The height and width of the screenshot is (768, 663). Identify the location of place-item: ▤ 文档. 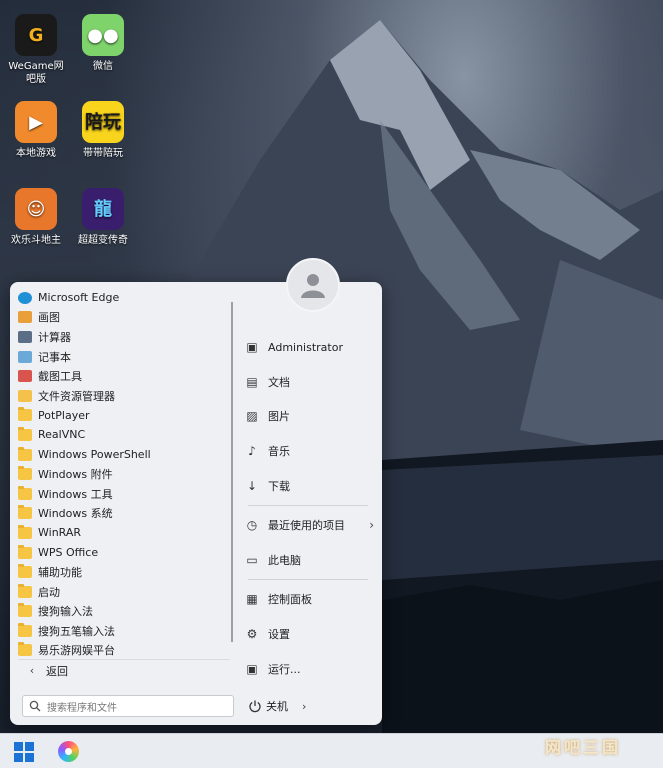
(309, 382).